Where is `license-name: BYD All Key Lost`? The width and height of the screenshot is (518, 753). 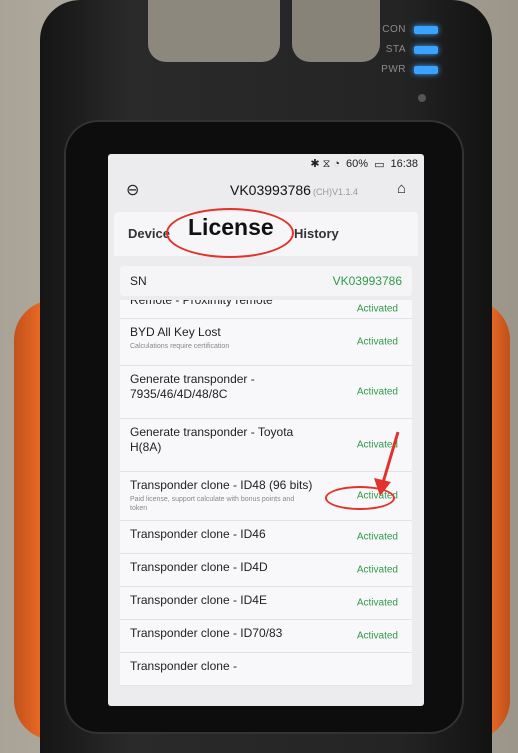 license-name: BYD All Key Lost is located at coordinates (175, 332).